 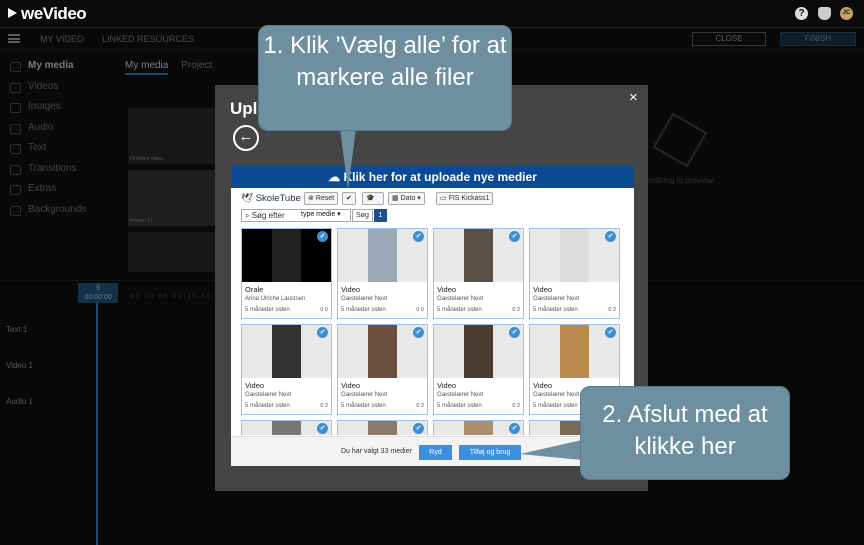 I want to click on avatar: JC, so click(x=846, y=13).